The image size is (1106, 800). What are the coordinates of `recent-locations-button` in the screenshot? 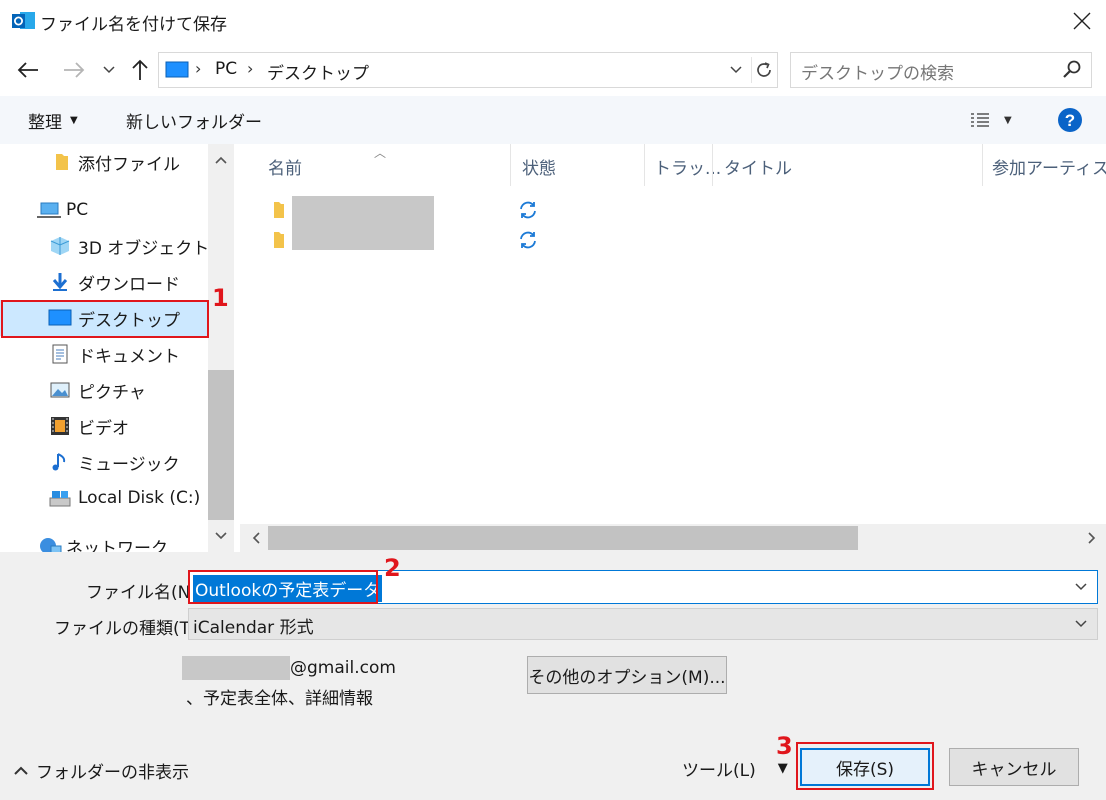 It's located at (109, 70).